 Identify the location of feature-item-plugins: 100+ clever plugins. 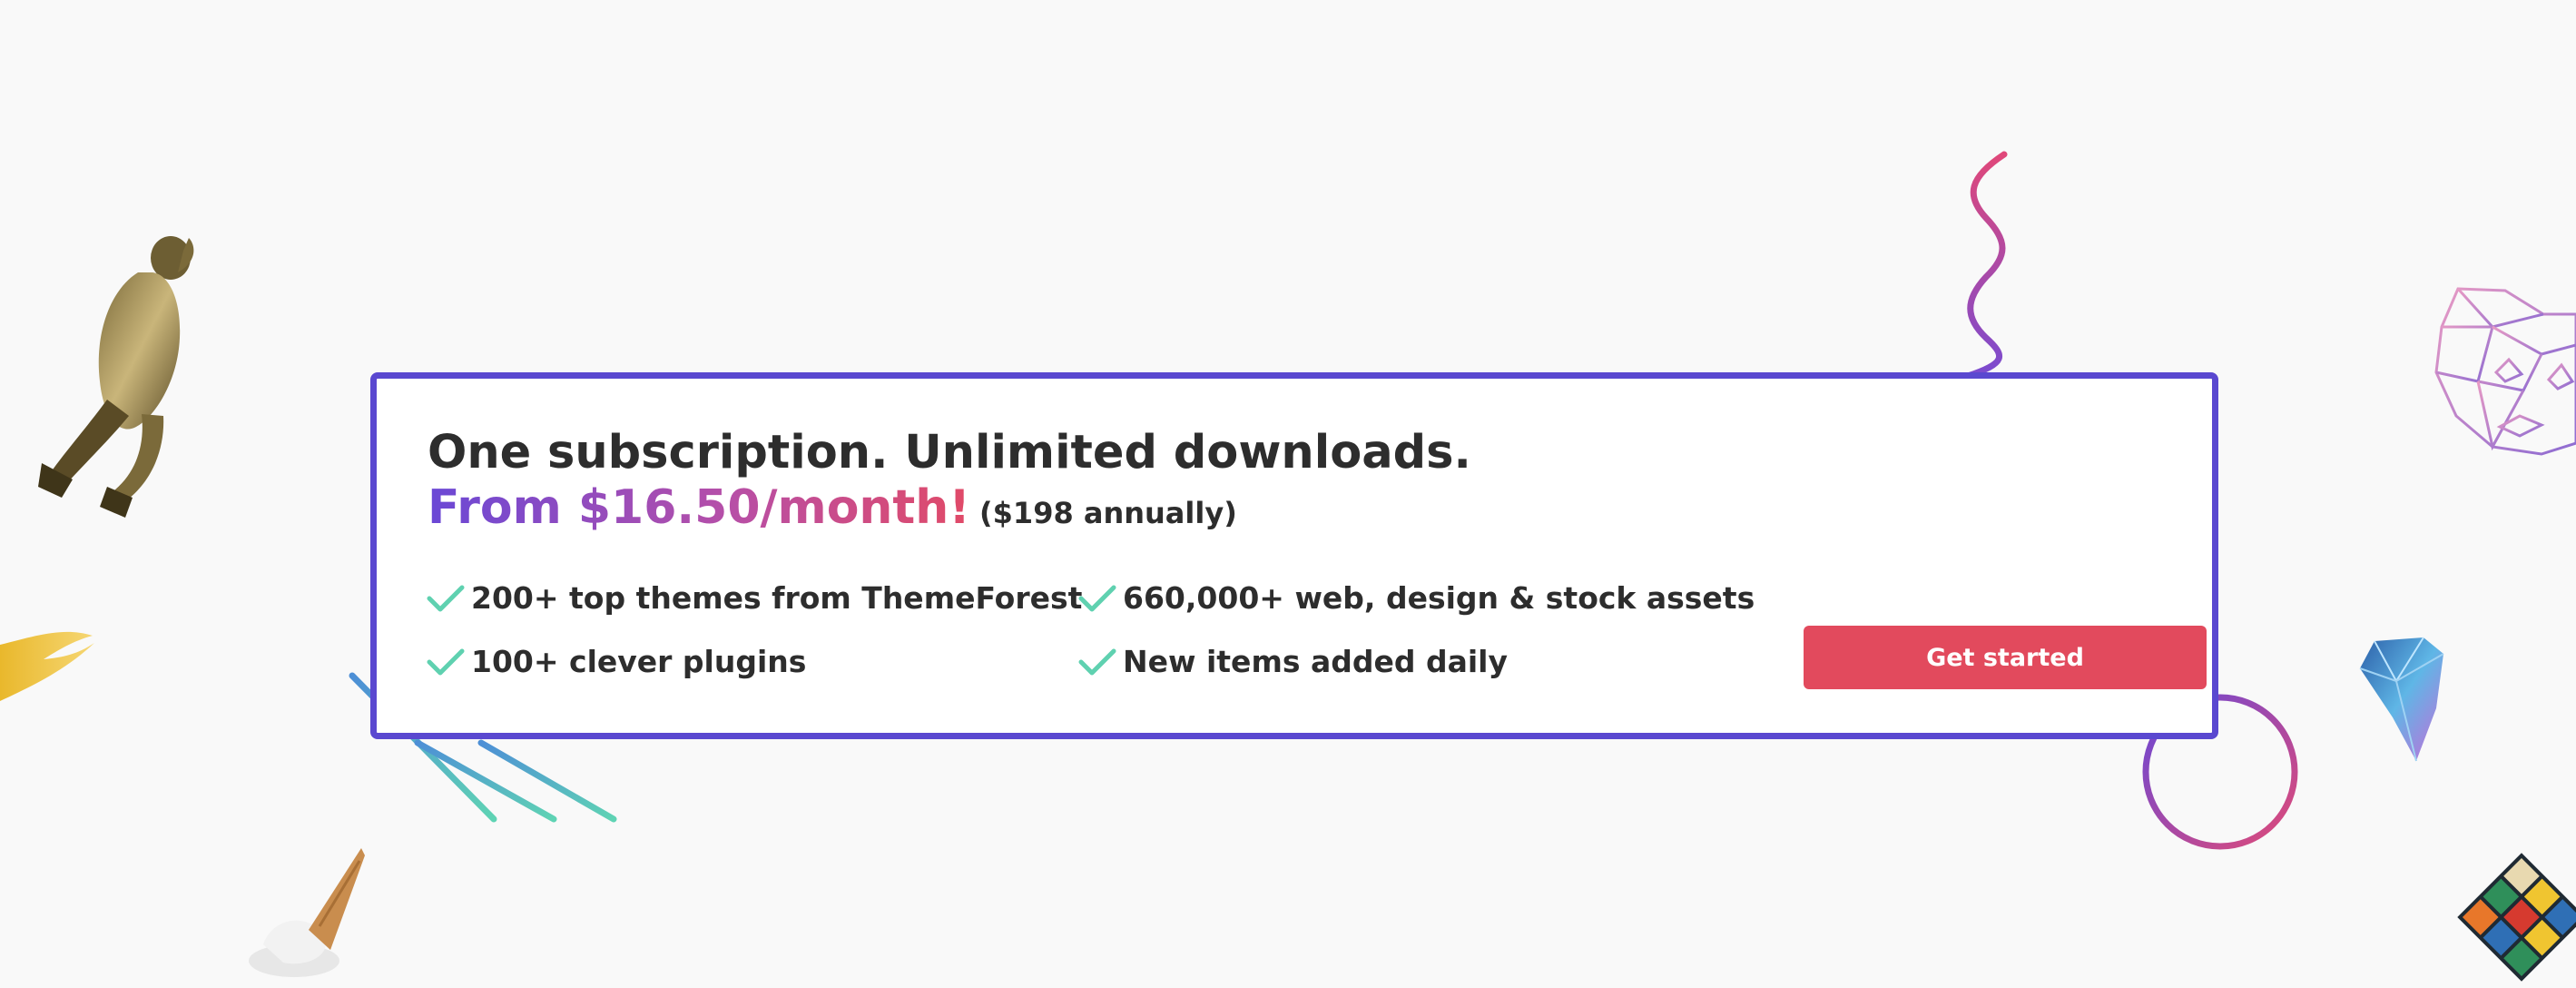
(616, 661).